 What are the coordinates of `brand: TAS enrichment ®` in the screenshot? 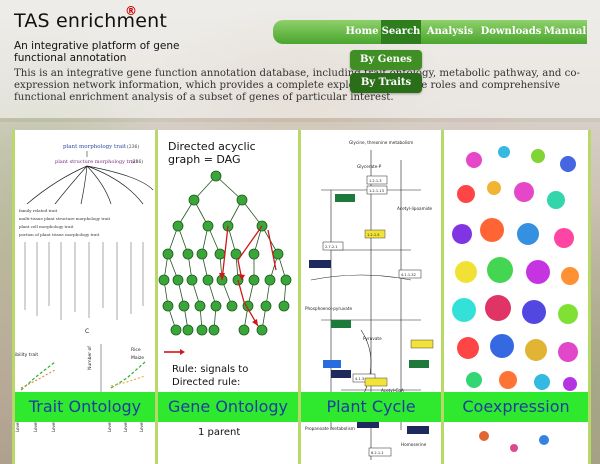 It's located at (90, 18).